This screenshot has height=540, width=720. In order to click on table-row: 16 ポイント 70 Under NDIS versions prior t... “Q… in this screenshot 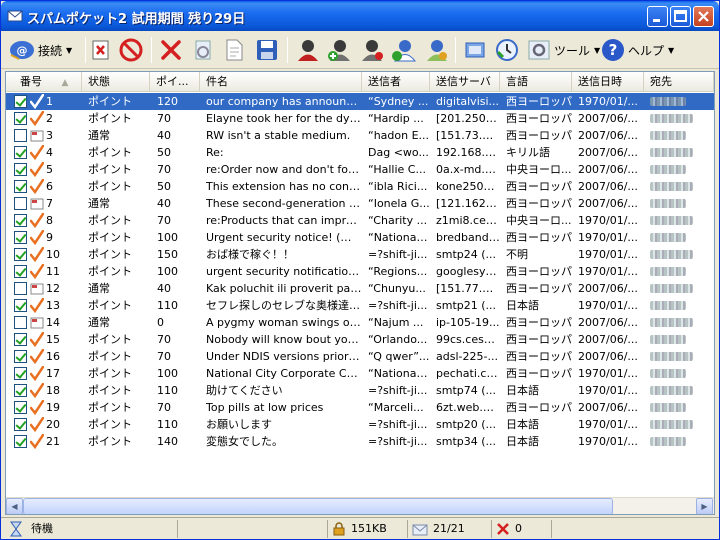, I will do `click(360, 356)`.